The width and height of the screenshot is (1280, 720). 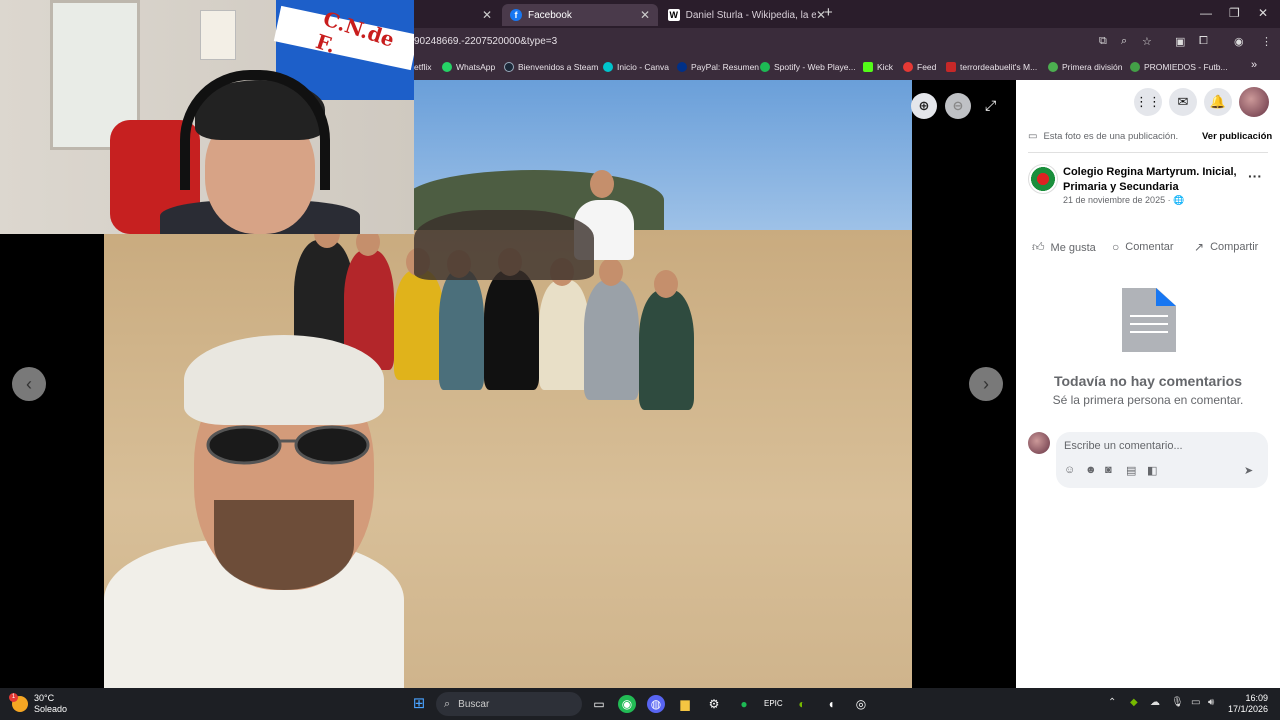 I want to click on volume-icon: 🔊︎, so click(x=1211, y=702).